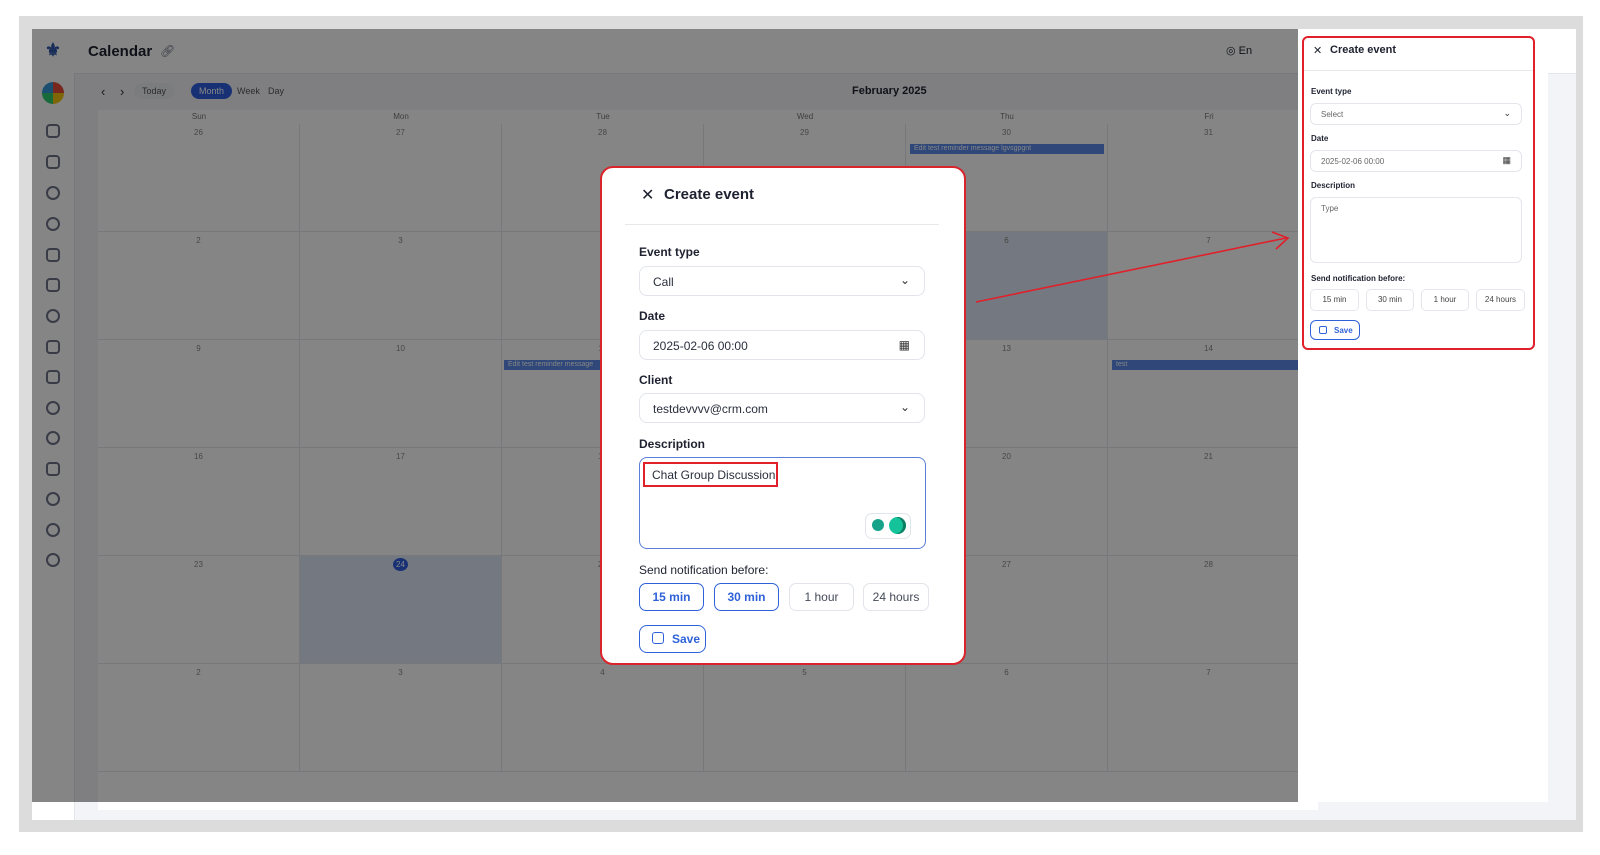 This screenshot has width=1600, height=855. Describe the element at coordinates (704, 570) in the screenshot. I see `notification-label: Send notification before:` at that location.